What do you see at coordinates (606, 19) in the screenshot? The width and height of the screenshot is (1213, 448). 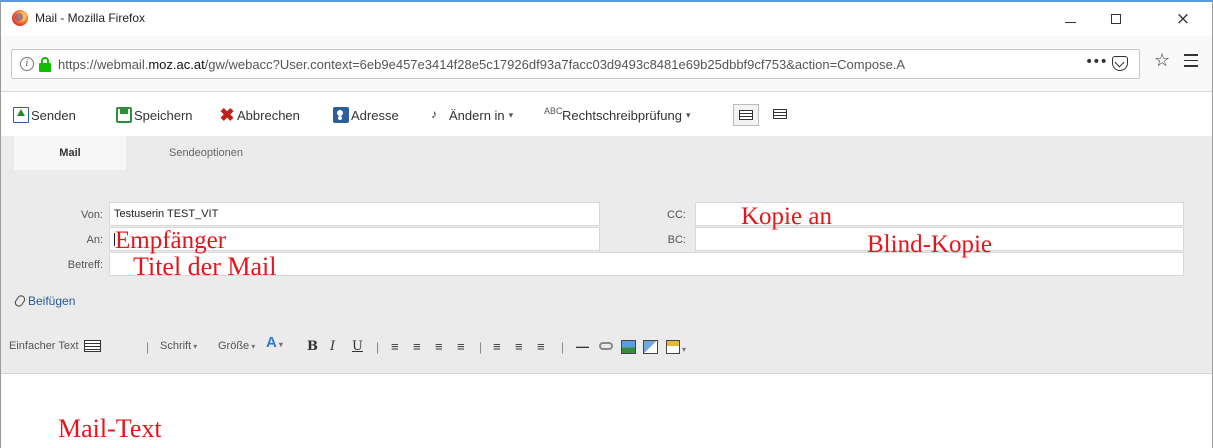 I see `title-bar: Mail - Mozilla Firefox ×` at bounding box center [606, 19].